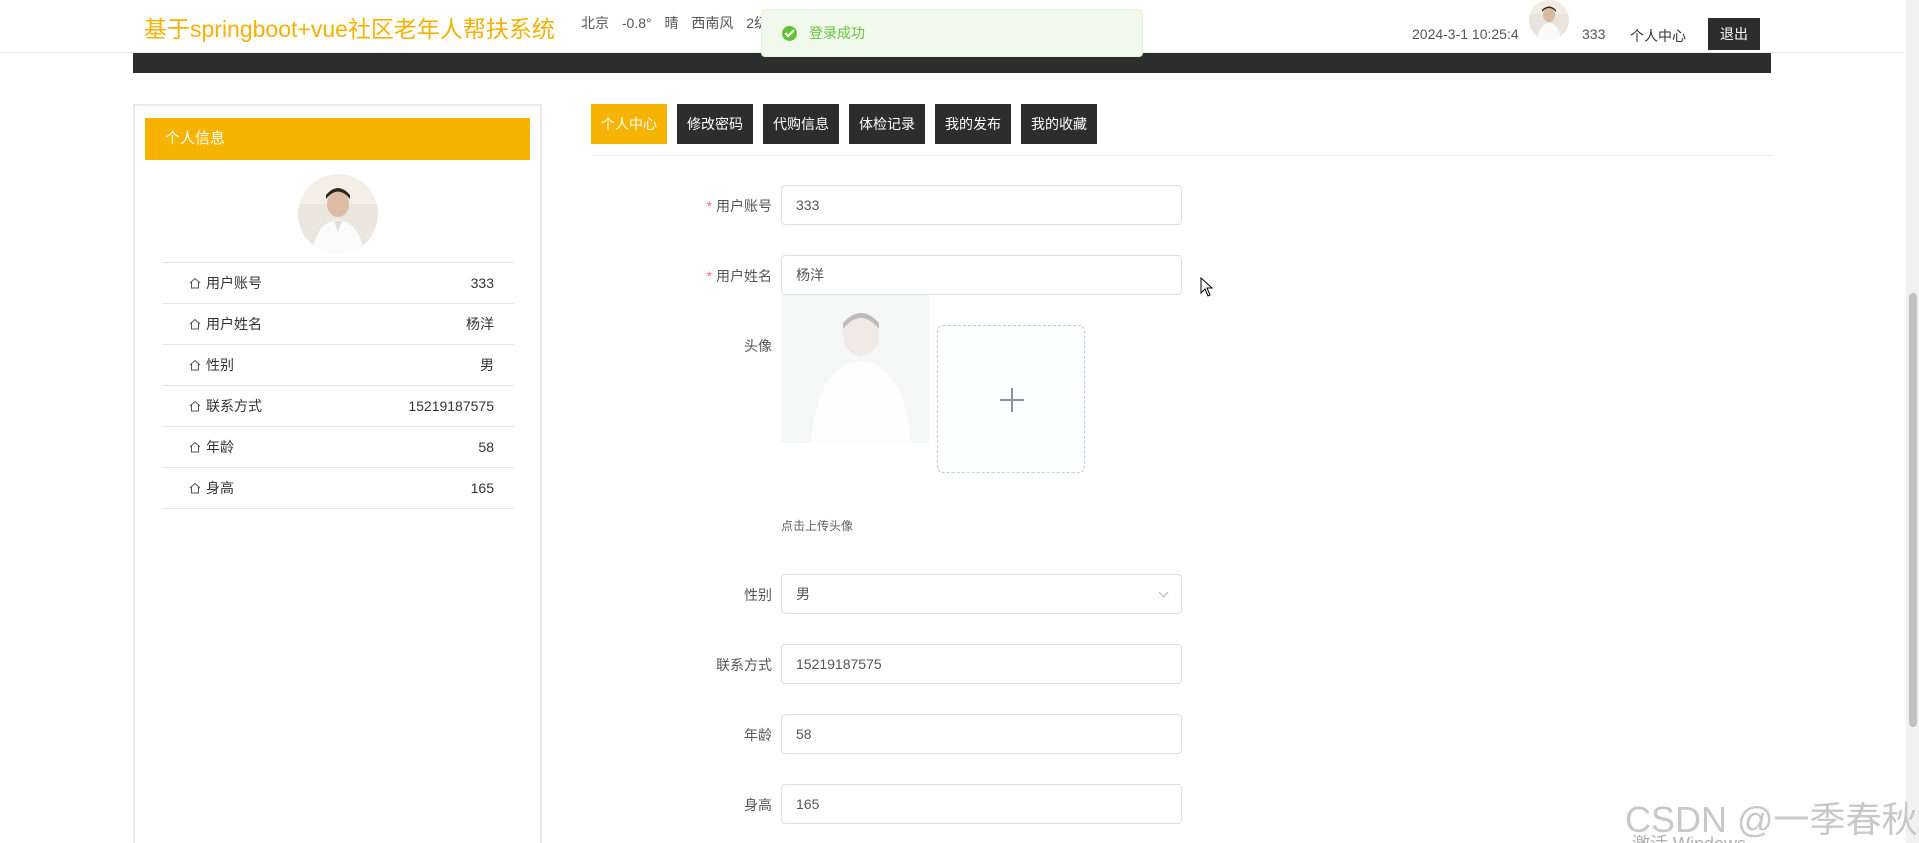  Describe the element at coordinates (234, 283) in the screenshot. I see `info-label: 用户账号` at that location.